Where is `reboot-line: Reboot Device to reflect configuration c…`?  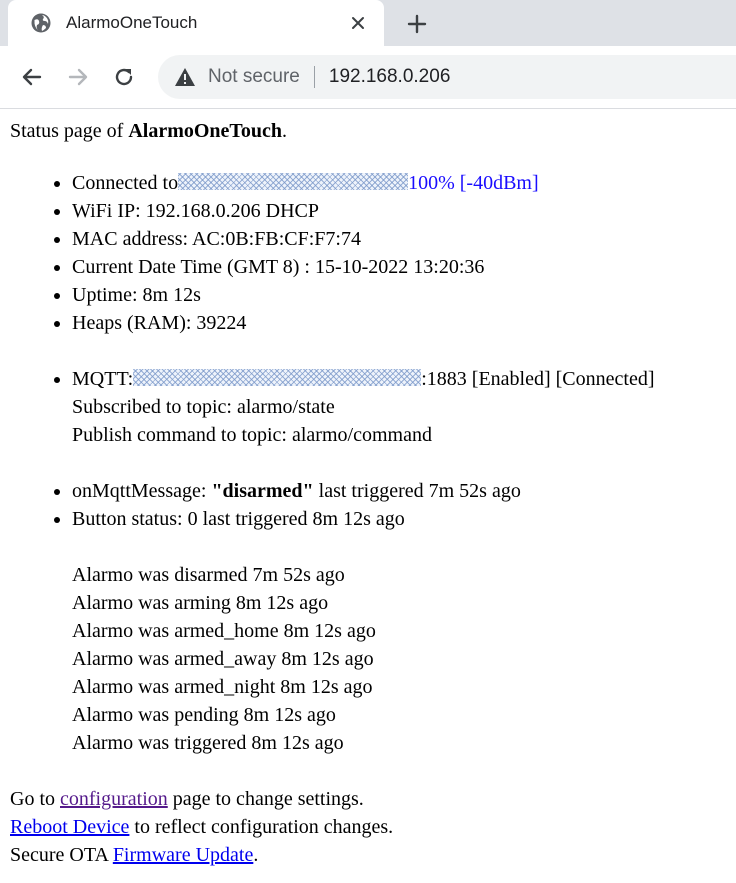 reboot-line: Reboot Device to reflect configuration c… is located at coordinates (368, 827).